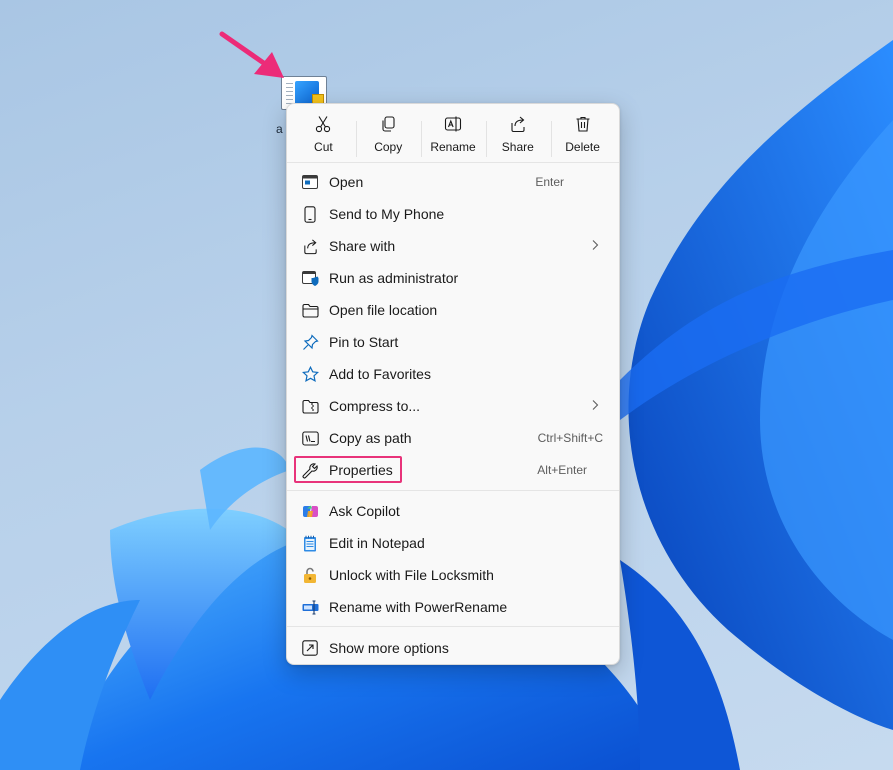 The height and width of the screenshot is (770, 893). What do you see at coordinates (310, 648) in the screenshot?
I see `open-external-icon` at bounding box center [310, 648].